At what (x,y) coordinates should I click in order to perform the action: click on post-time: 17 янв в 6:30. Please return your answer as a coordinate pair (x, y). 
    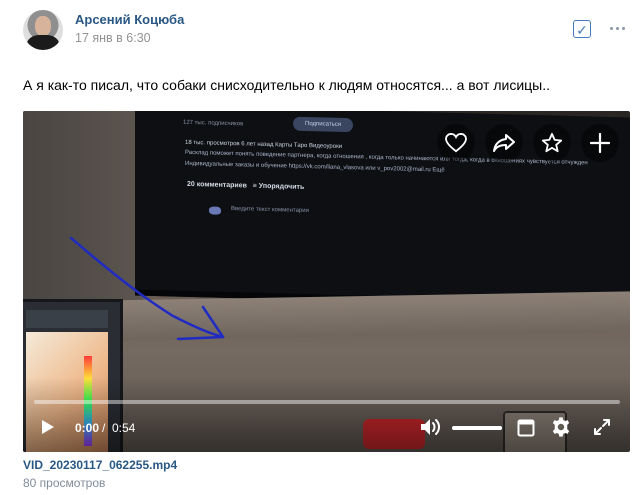
    Looking at the image, I should click on (113, 38).